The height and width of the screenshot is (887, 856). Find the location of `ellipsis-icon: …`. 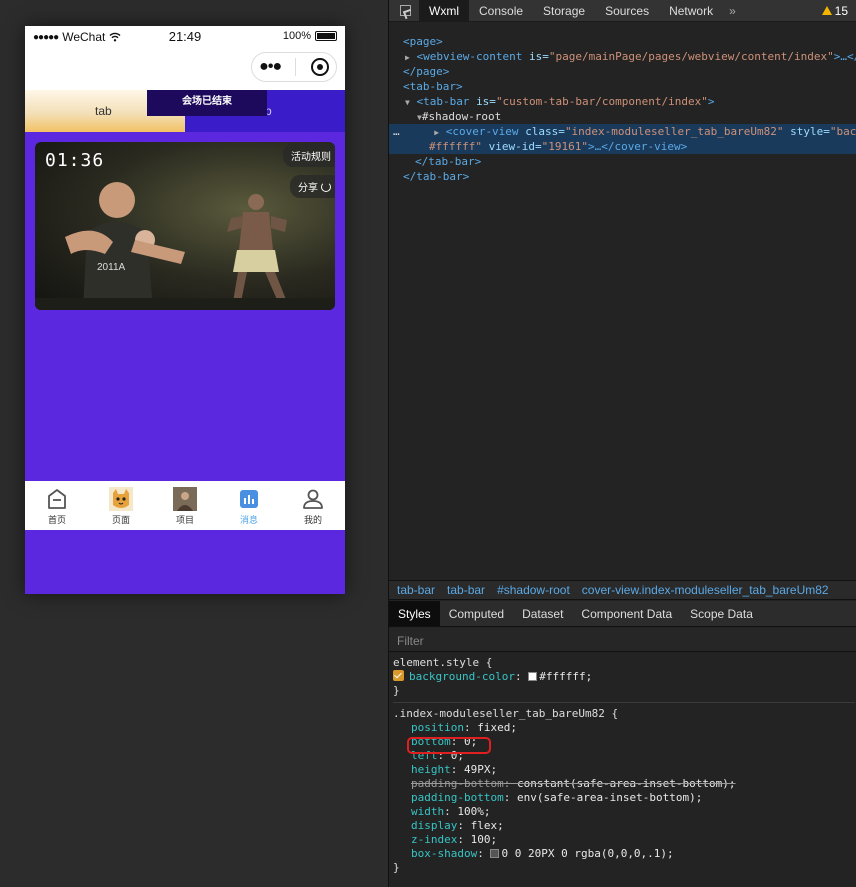

ellipsis-icon: … is located at coordinates (396, 131).